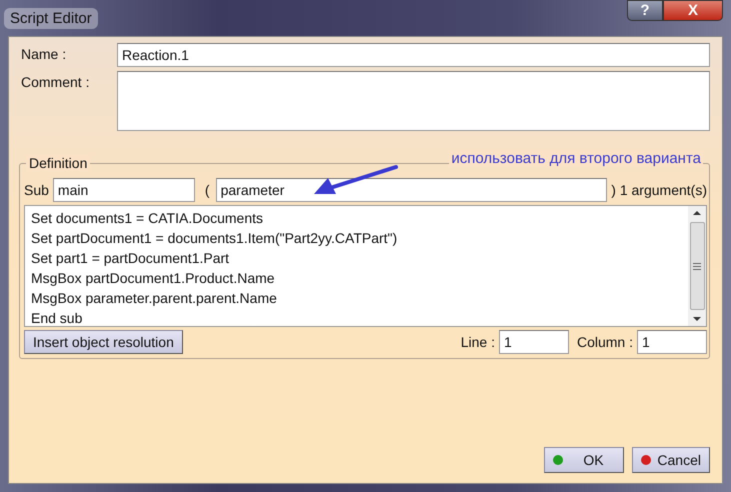 The image size is (731, 492). What do you see at coordinates (584, 460) in the screenshot?
I see `dialog-button: OK` at bounding box center [584, 460].